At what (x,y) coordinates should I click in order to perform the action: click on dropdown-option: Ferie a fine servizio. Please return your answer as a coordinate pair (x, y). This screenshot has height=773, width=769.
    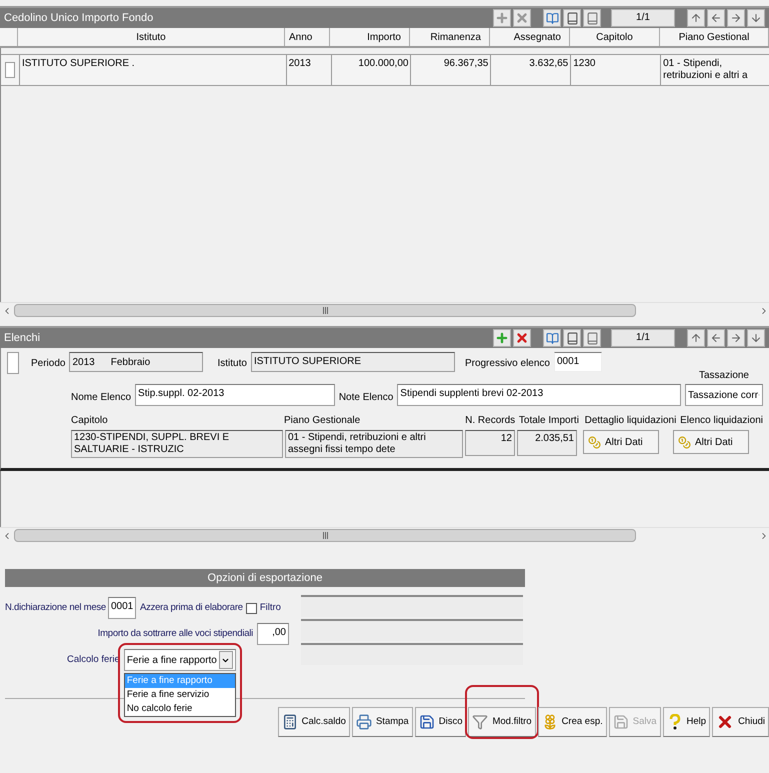
    Looking at the image, I should click on (179, 695).